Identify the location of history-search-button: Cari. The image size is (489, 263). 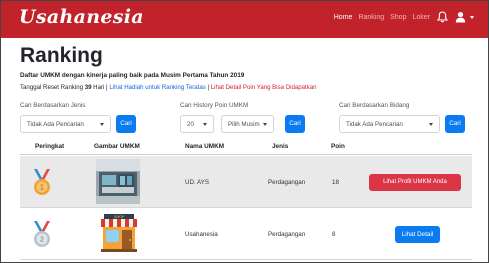
(295, 124).